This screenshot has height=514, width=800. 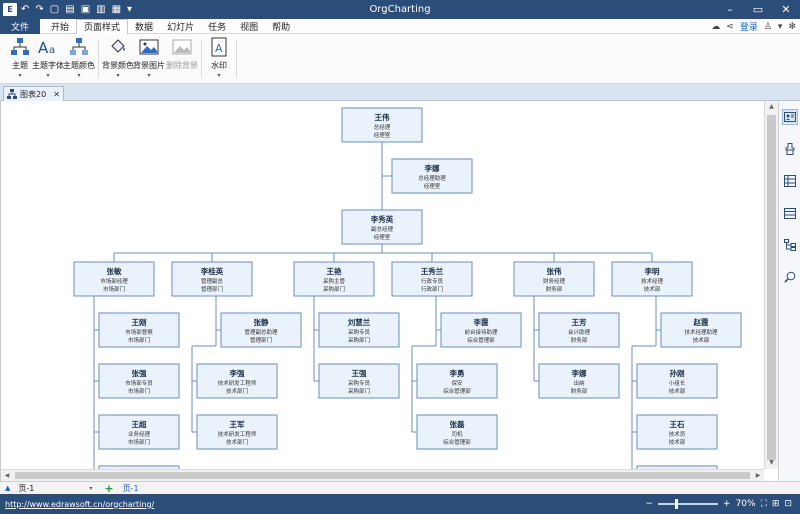 I want to click on org-node: 王秀兰行政专员行政部门, so click(x=432, y=279).